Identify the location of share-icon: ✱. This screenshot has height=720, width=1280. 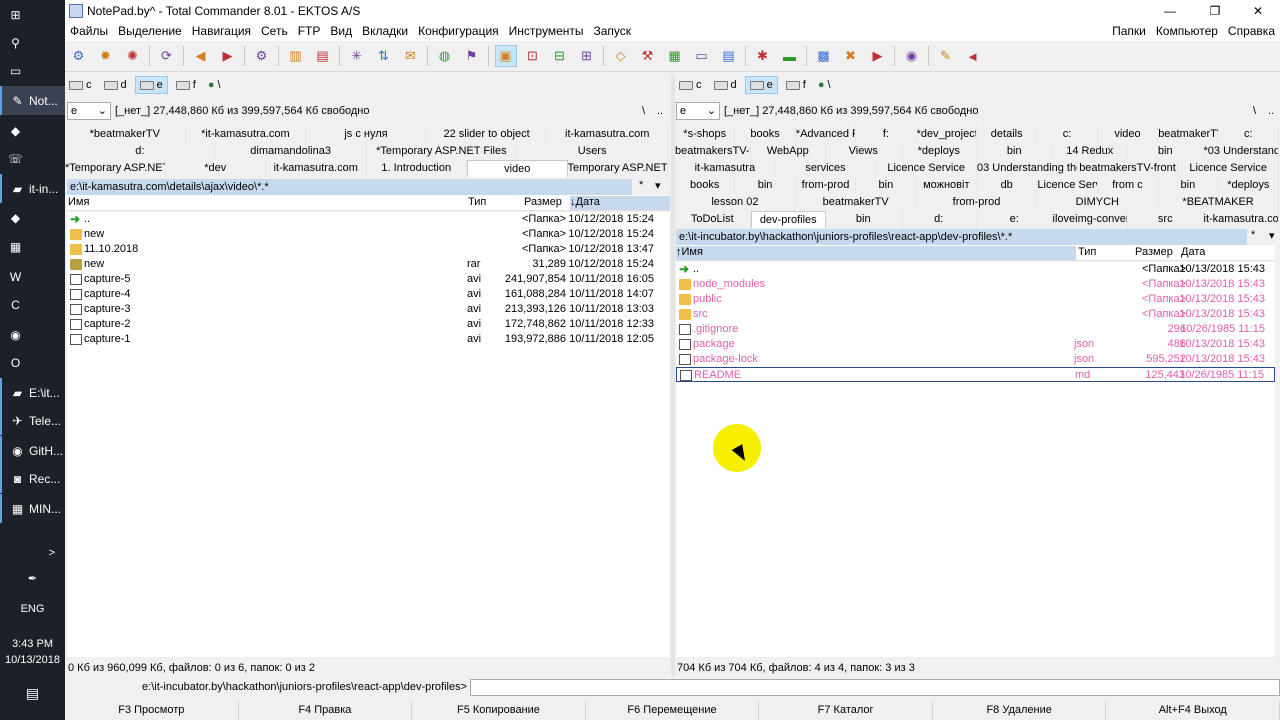
(763, 56).